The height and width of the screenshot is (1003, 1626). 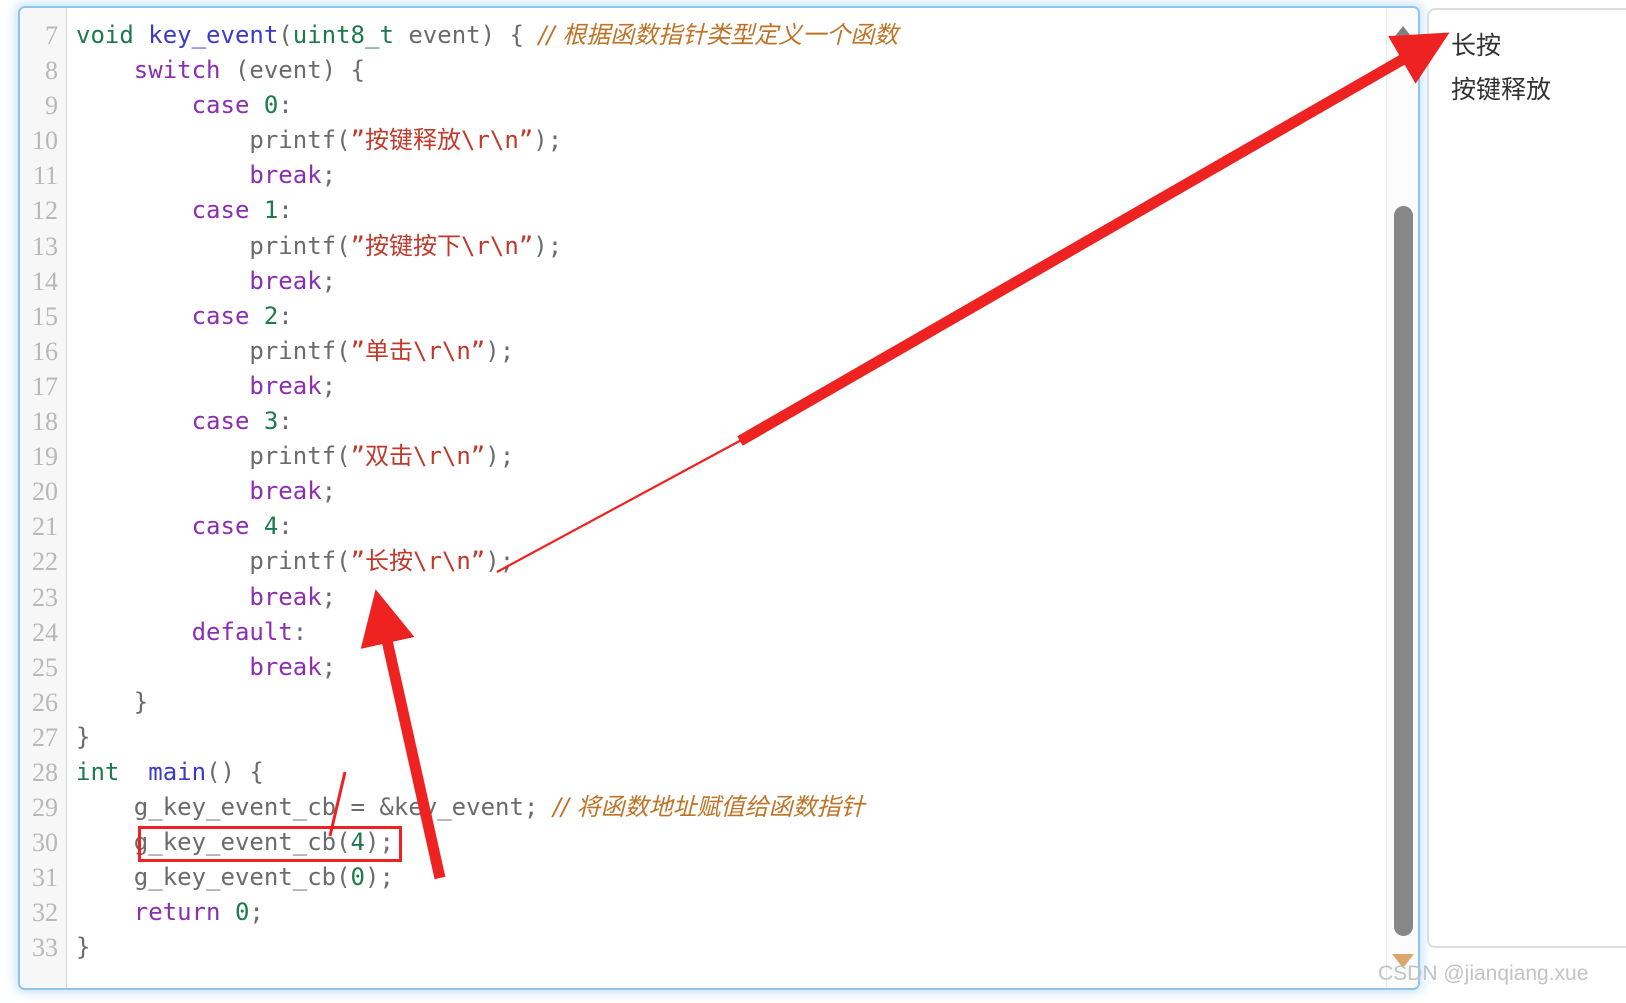 I want to click on line-number: 25, so click(x=45, y=667).